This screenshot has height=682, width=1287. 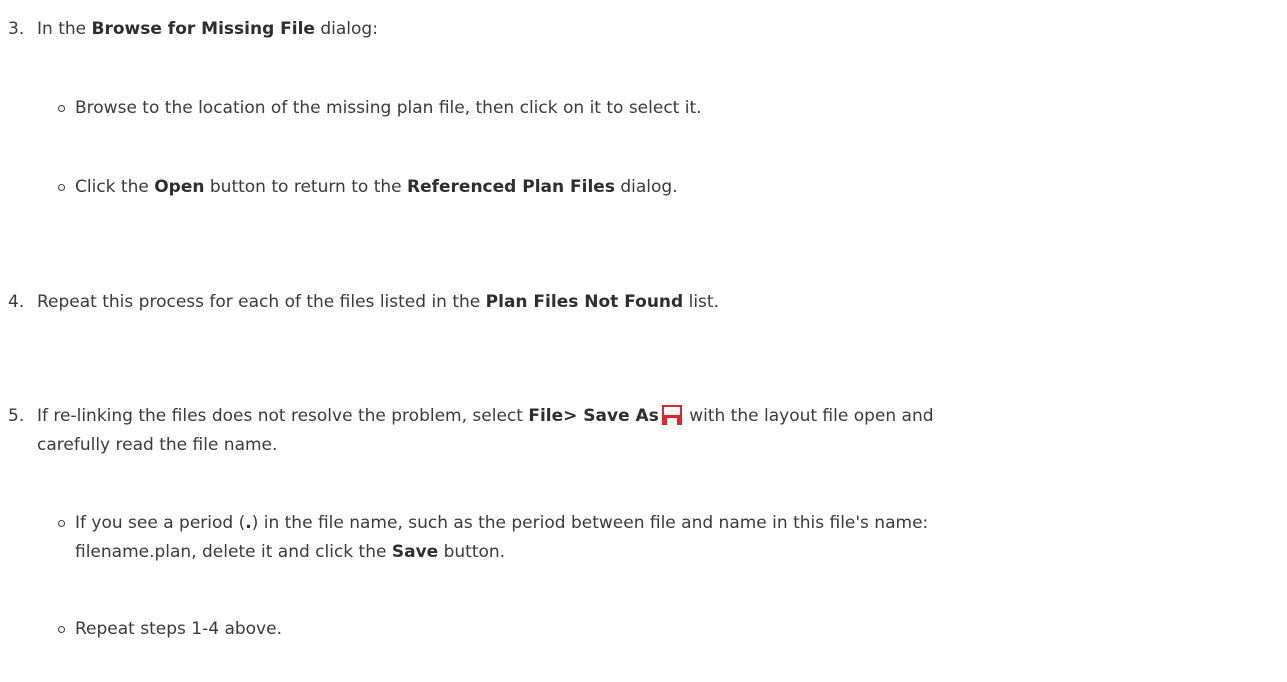 What do you see at coordinates (178, 629) in the screenshot?
I see `sub-step-text: Repeat steps 1-4 above.` at bounding box center [178, 629].